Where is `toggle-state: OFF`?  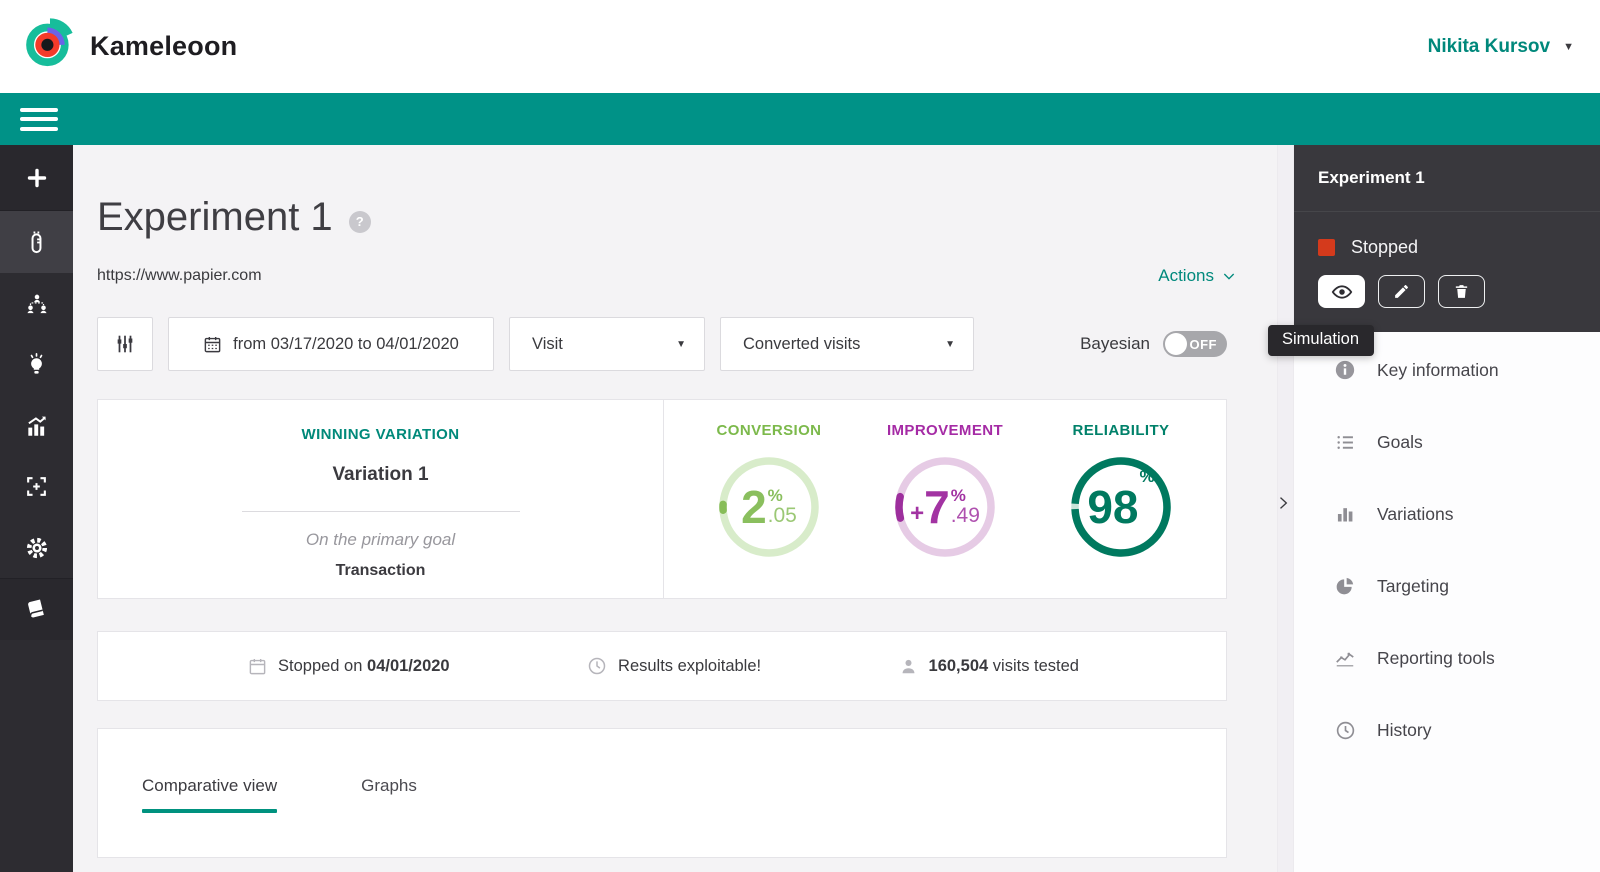
toggle-state: OFF is located at coordinates (1203, 344).